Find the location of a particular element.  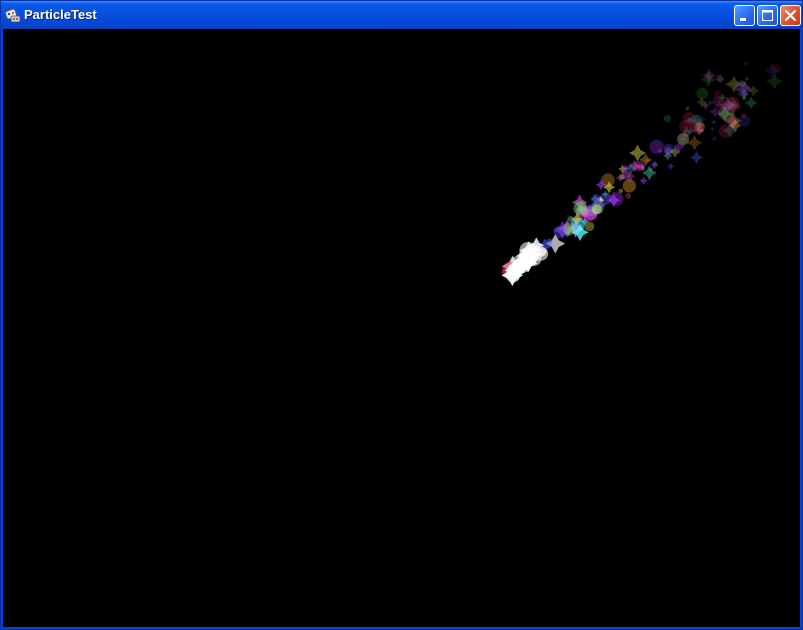

close-button is located at coordinates (790, 15).